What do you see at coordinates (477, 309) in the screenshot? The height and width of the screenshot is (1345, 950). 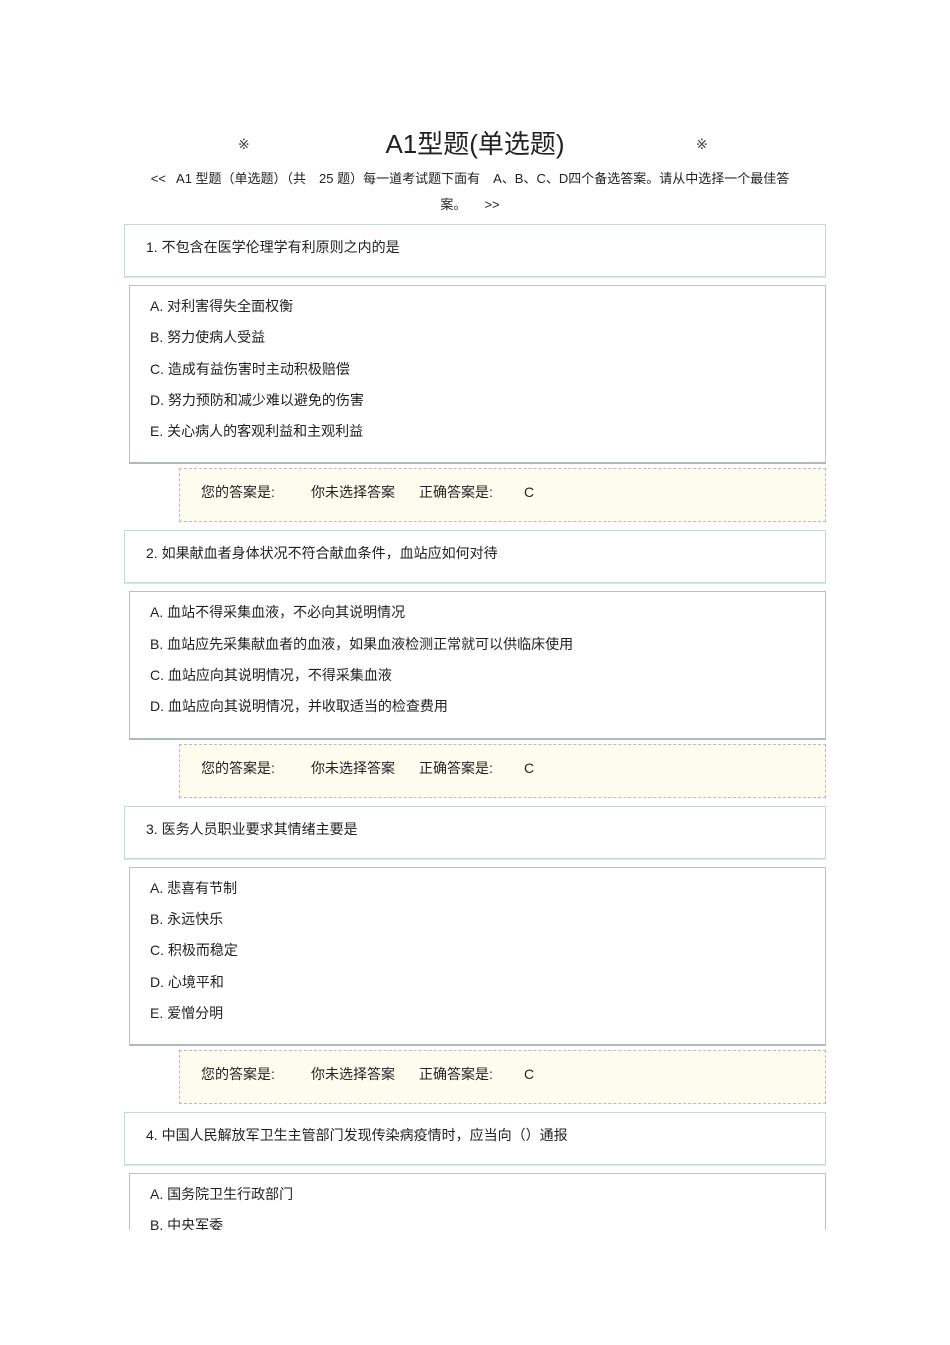 I see `answer-option: A. 对利害得失全面权衡` at bounding box center [477, 309].